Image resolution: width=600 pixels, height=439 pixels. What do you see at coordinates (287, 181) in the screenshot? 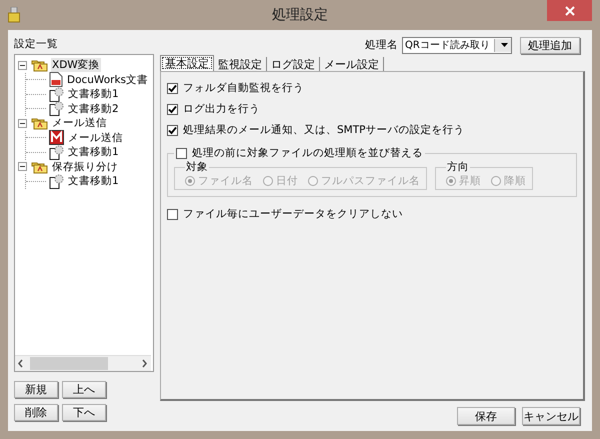
I see `radio-label: 日付` at bounding box center [287, 181].